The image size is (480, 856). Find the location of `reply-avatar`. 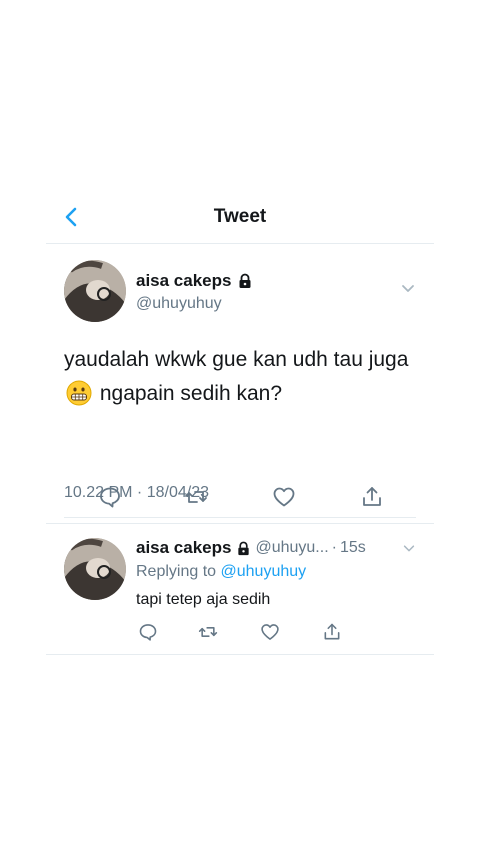

reply-avatar is located at coordinates (95, 569).